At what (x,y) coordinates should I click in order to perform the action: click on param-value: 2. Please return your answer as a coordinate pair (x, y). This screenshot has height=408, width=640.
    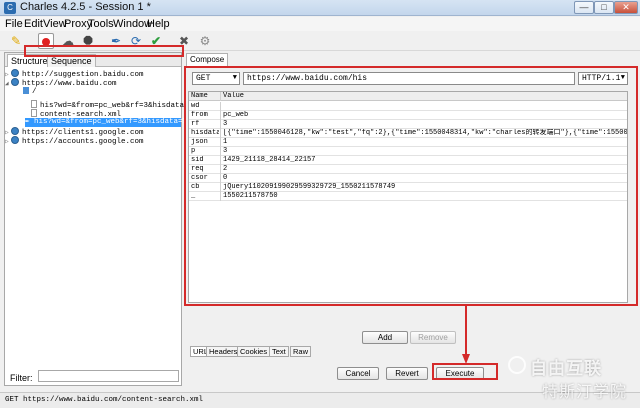
    Looking at the image, I should click on (425, 169).